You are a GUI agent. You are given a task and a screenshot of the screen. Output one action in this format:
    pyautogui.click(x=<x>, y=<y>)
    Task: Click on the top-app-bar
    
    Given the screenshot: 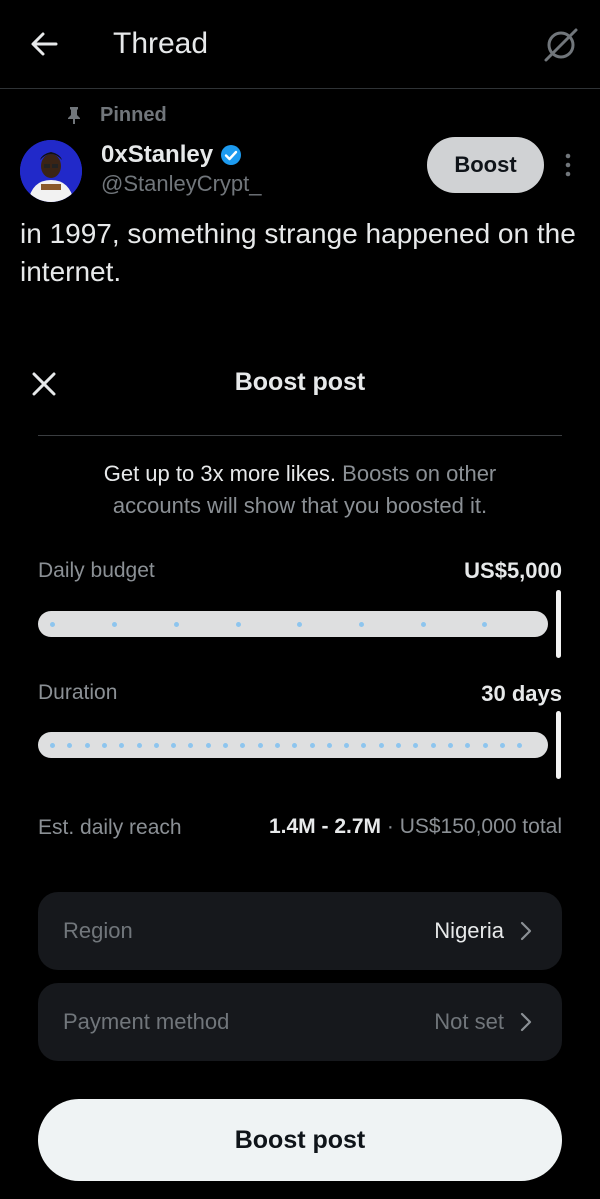 What is the action you would take?
    pyautogui.click(x=300, y=44)
    